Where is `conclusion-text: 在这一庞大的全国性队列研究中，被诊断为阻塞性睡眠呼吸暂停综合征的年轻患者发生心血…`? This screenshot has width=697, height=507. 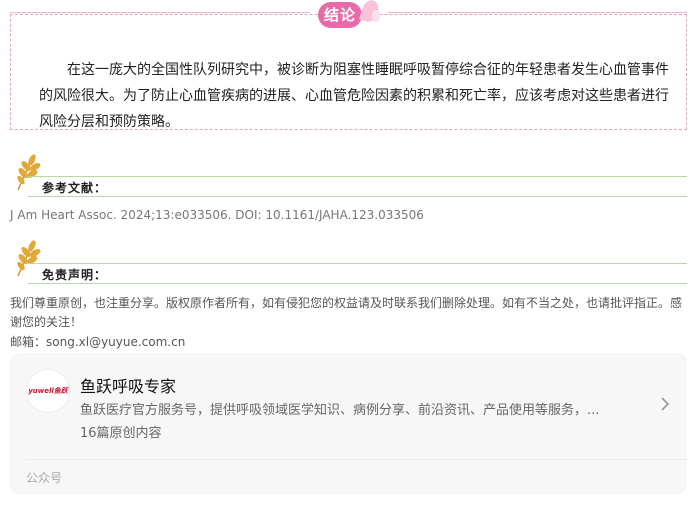
conclusion-text: 在这一庞大的全国性队列研究中，被诊断为阻塞性睡眠呼吸暂停综合征的年轻患者发生心血… is located at coordinates (354, 96).